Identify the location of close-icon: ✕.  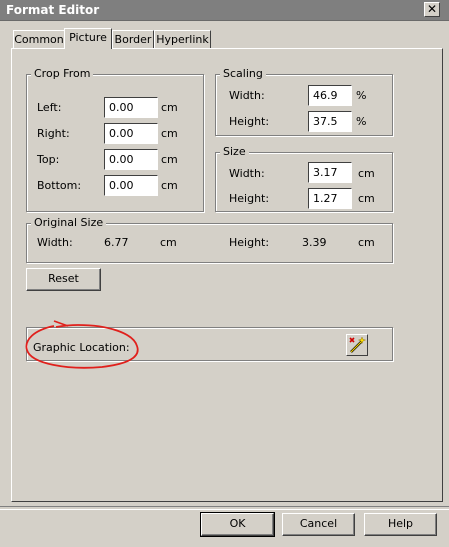
(432, 9).